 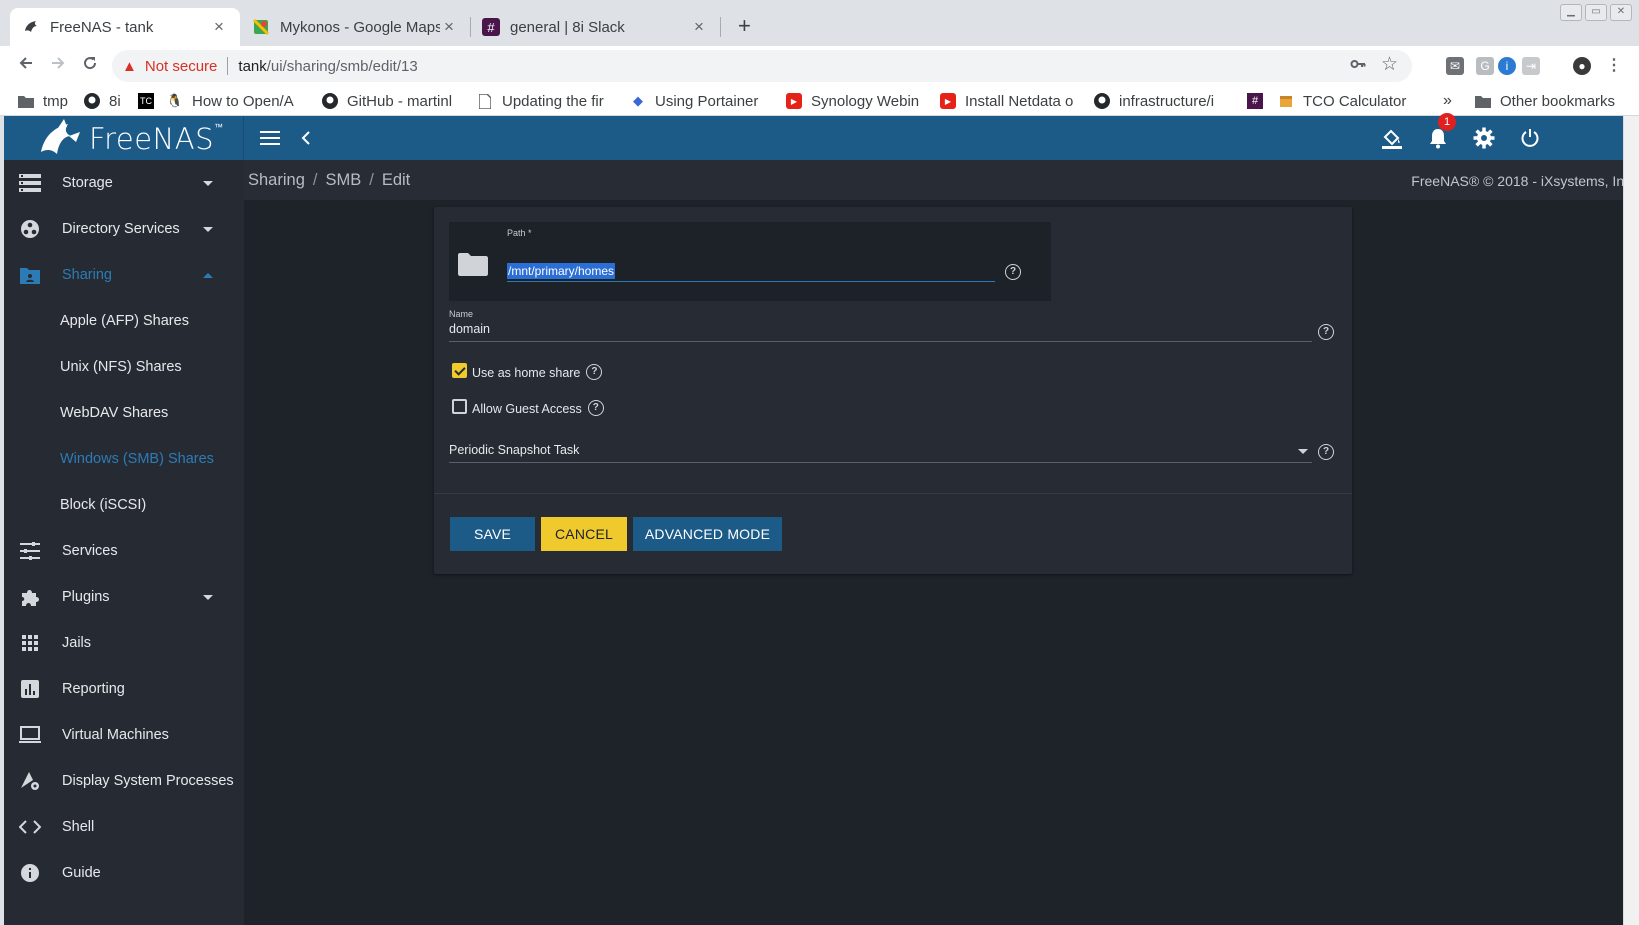 I want to click on sidebar-item-storage: Storage, so click(x=124, y=183).